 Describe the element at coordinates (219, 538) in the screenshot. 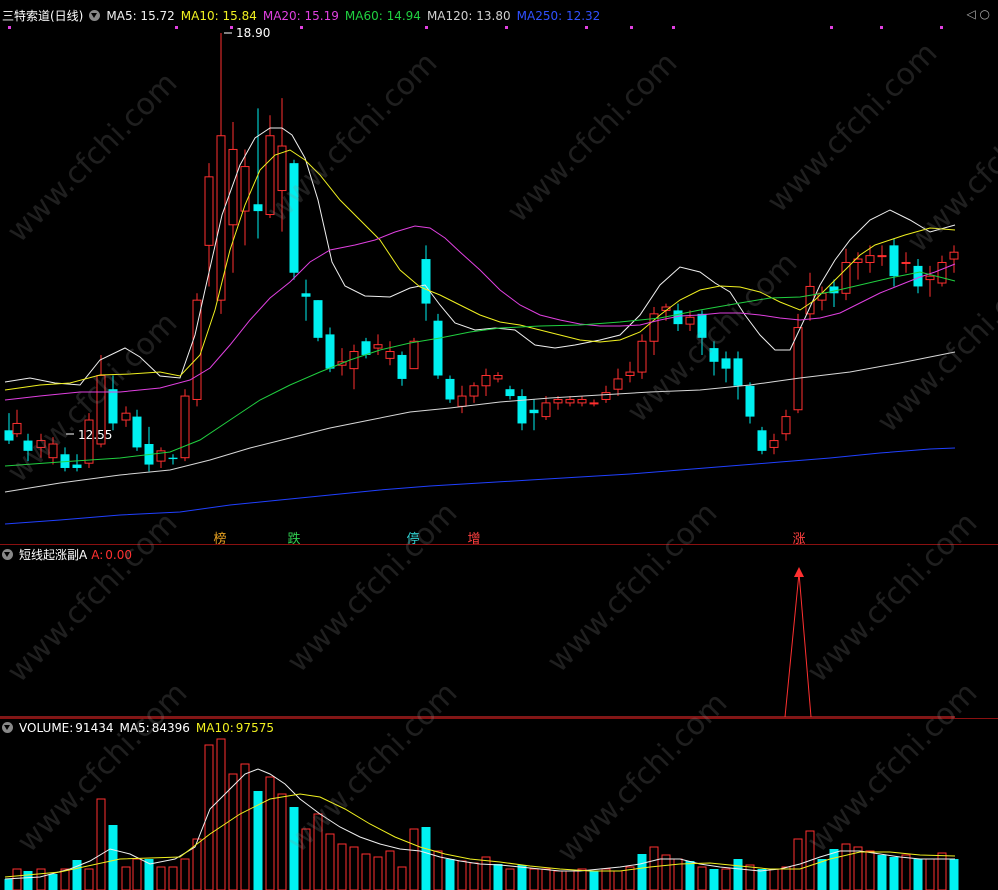

I see `signal-marker: 榜` at that location.